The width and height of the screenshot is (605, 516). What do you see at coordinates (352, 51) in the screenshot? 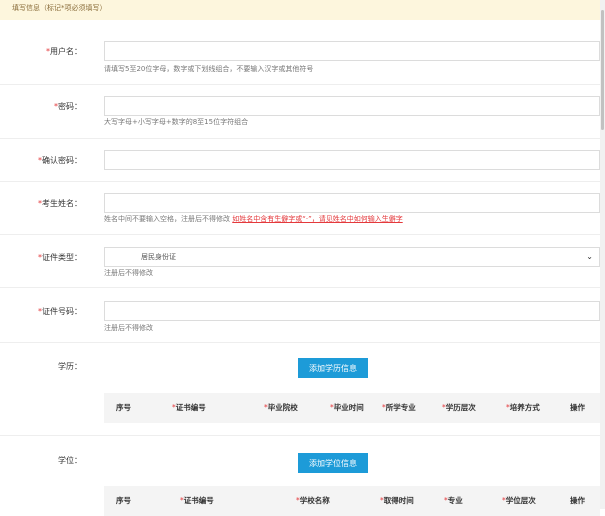
I see `username-input` at bounding box center [352, 51].